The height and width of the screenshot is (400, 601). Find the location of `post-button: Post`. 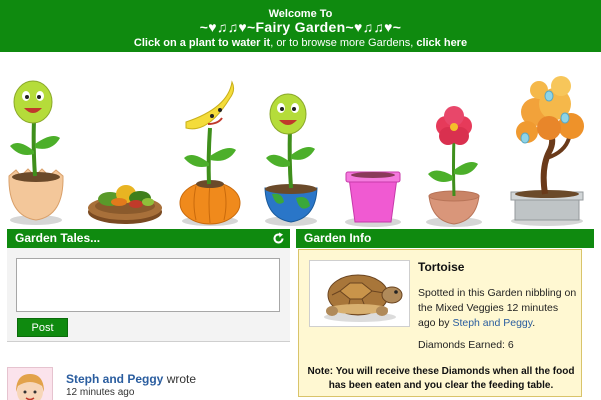

post-button: Post is located at coordinates (42, 327).